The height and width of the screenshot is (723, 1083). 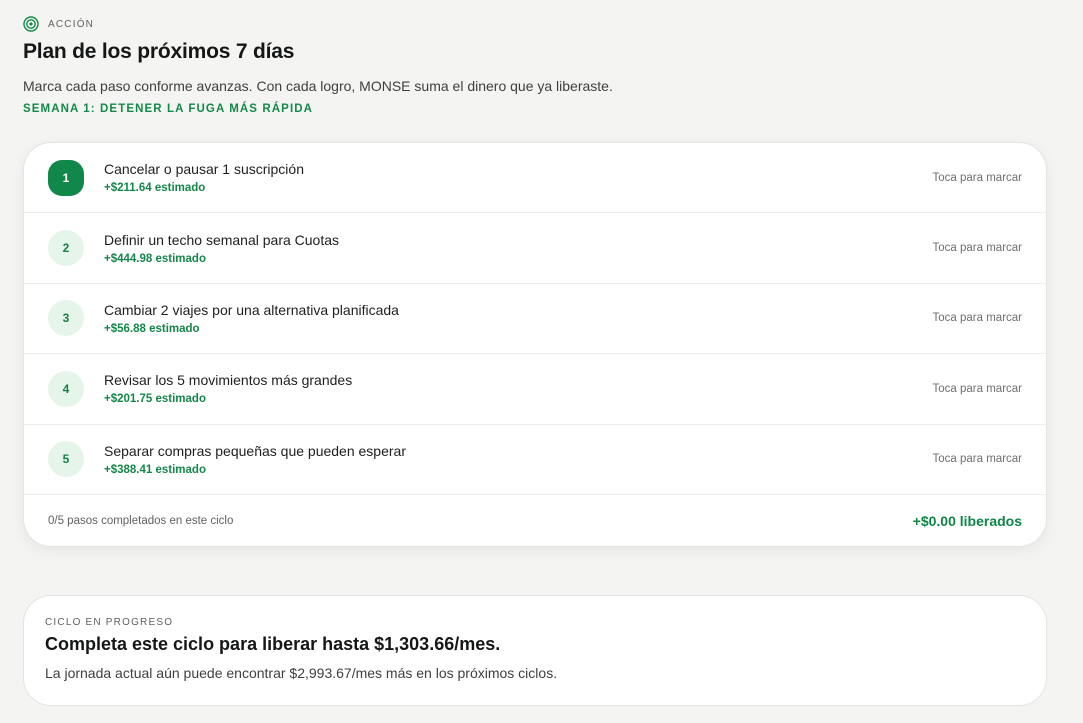 What do you see at coordinates (155, 469) in the screenshot?
I see `step-amount: +$388.41 estimado` at bounding box center [155, 469].